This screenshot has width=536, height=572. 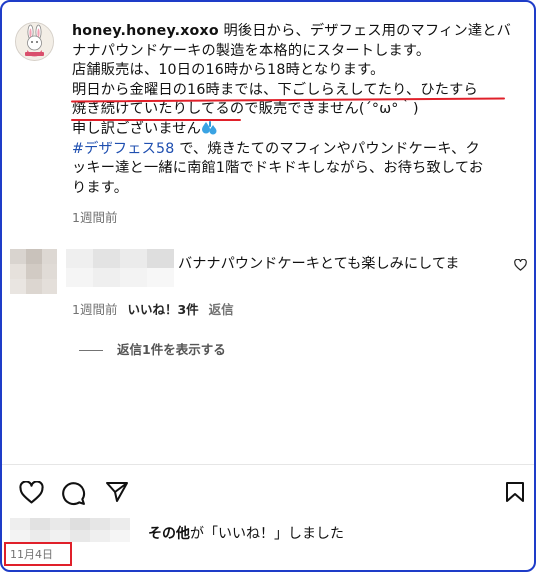 I want to click on section-divider, so click(x=268, y=464).